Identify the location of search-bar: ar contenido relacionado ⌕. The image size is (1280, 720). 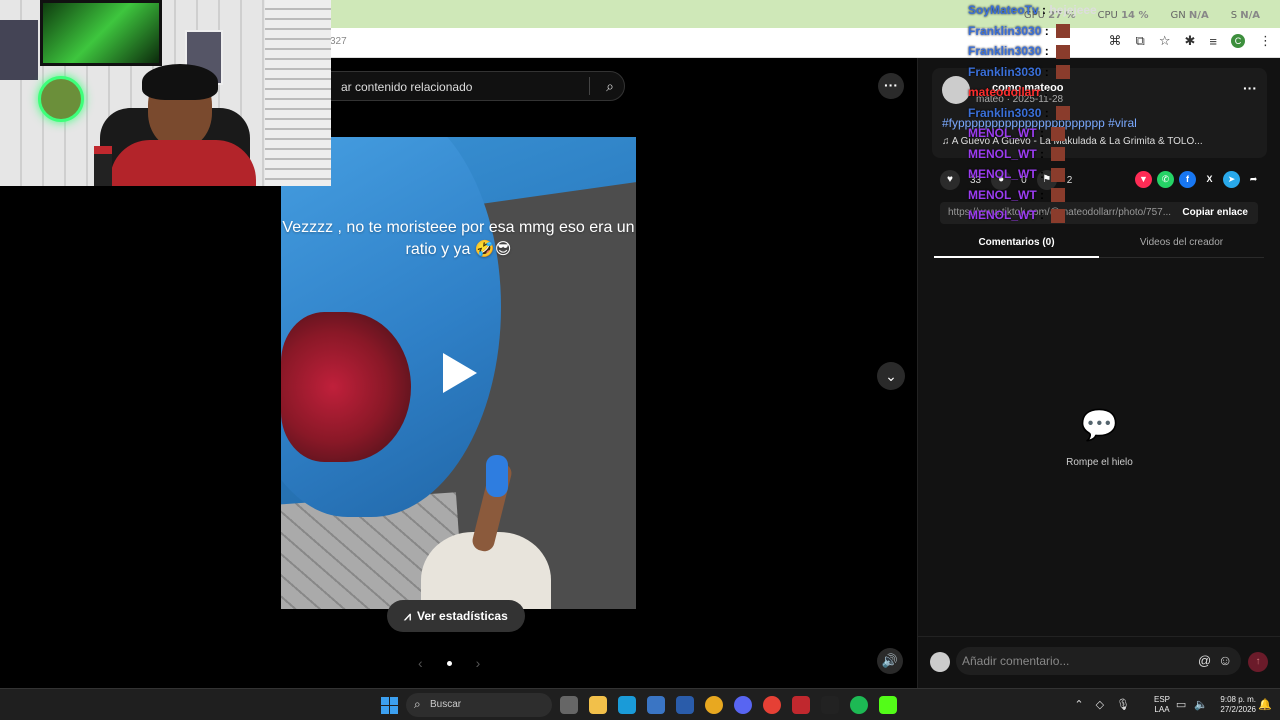
(462, 86).